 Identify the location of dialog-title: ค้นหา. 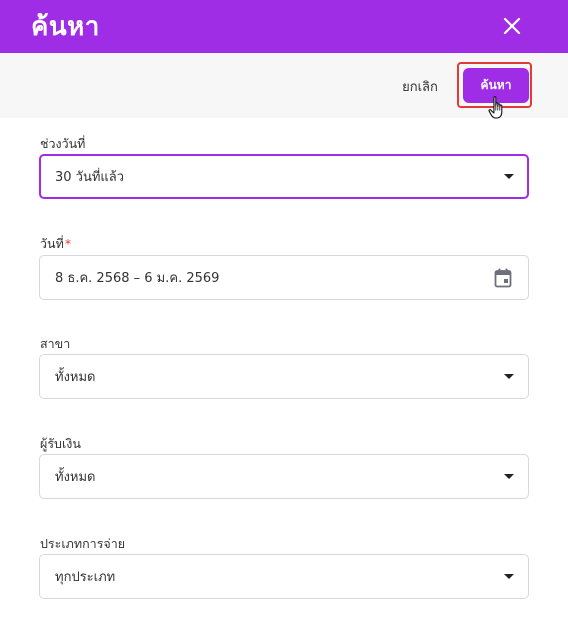
(65, 27).